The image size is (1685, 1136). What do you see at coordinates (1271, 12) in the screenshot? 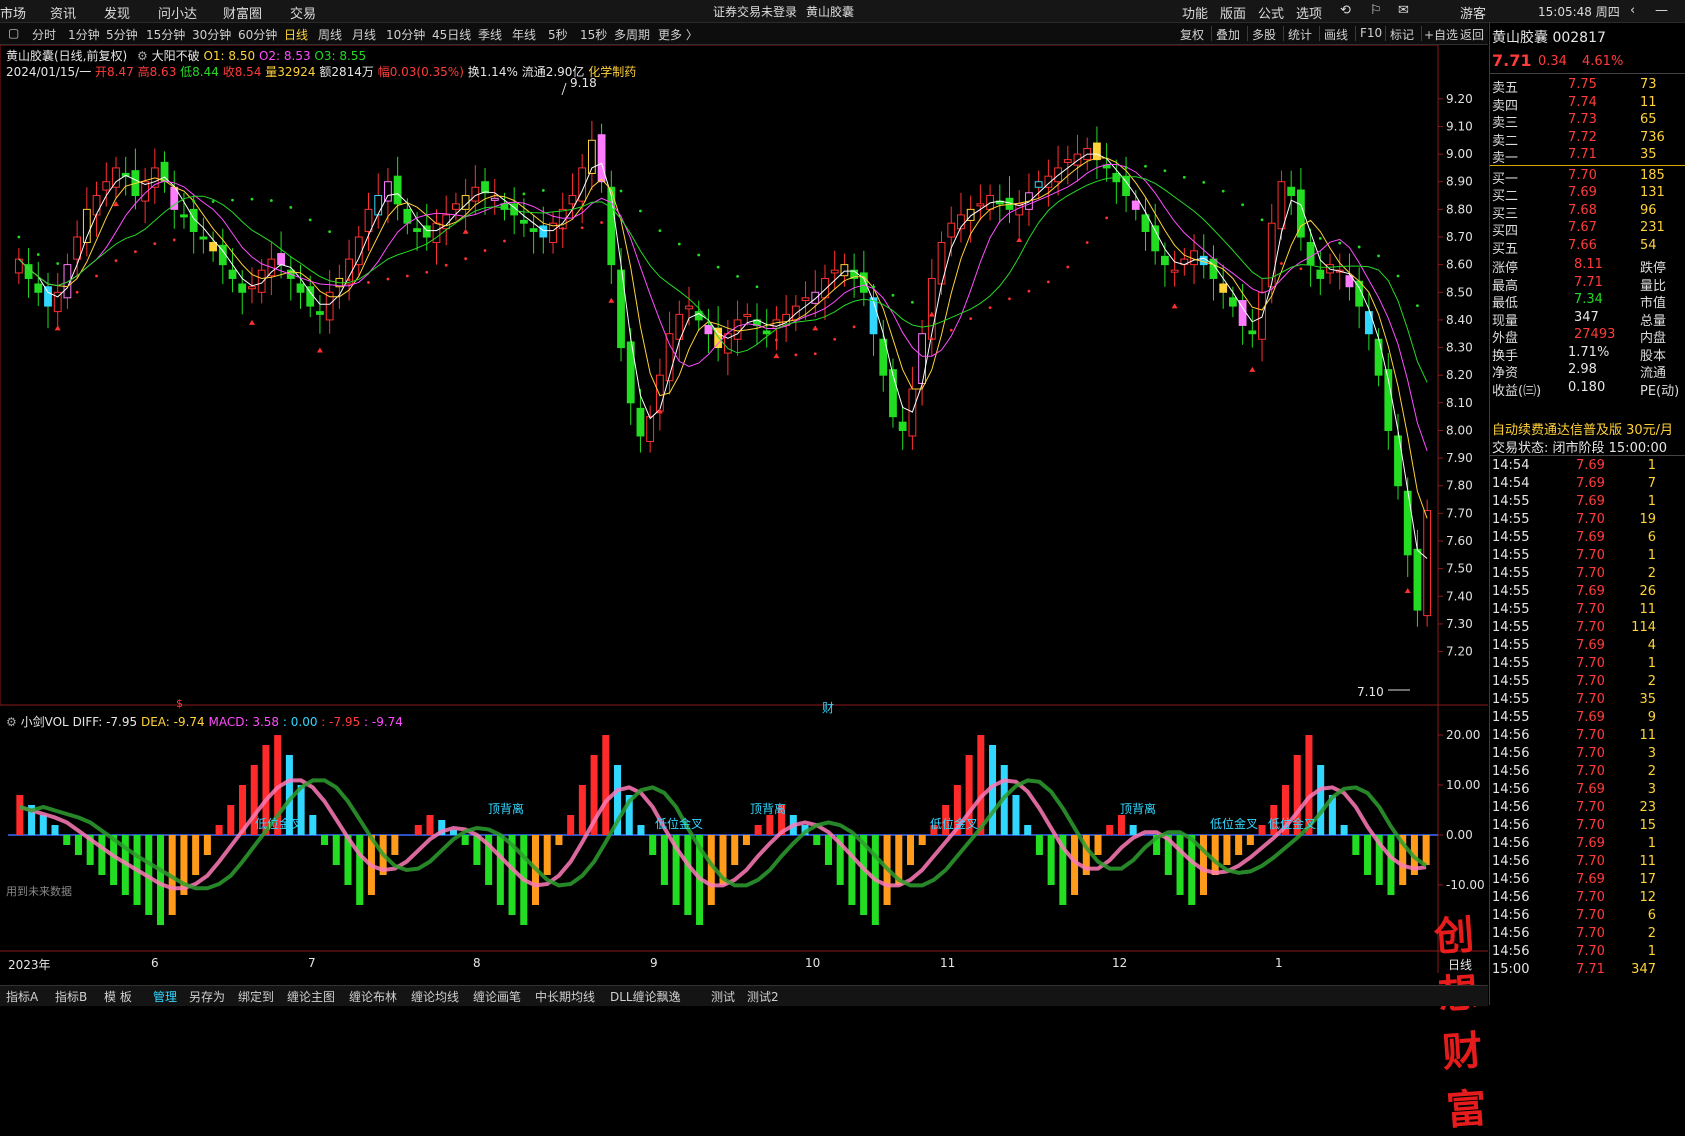
I see `menu-formula: 公式` at bounding box center [1271, 12].